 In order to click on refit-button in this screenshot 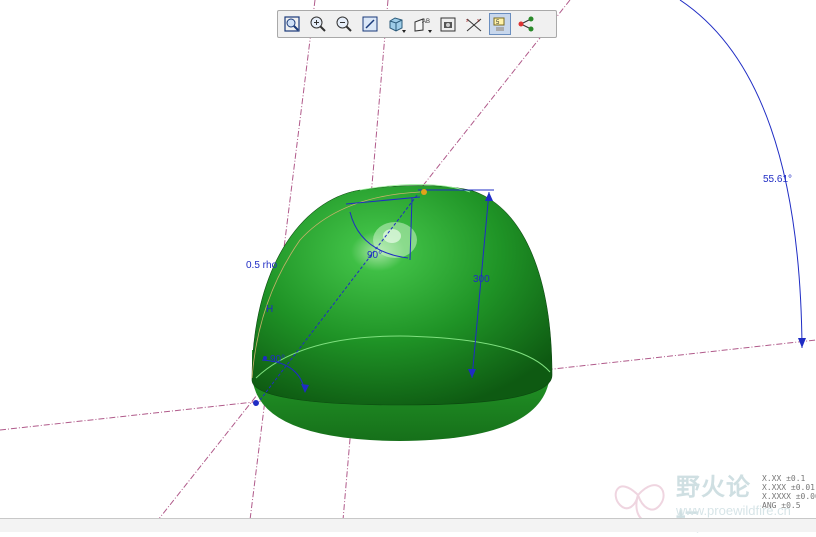, I will do `click(292, 24)`.